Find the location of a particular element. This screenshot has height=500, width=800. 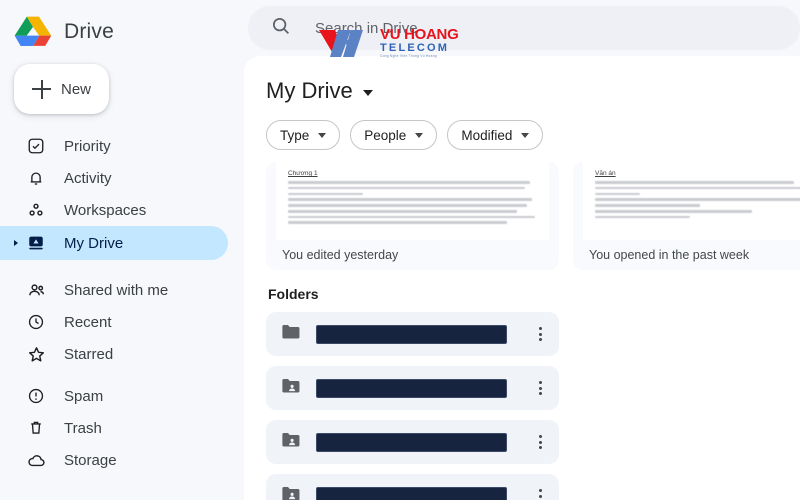

cloud-icon is located at coordinates (36, 460).